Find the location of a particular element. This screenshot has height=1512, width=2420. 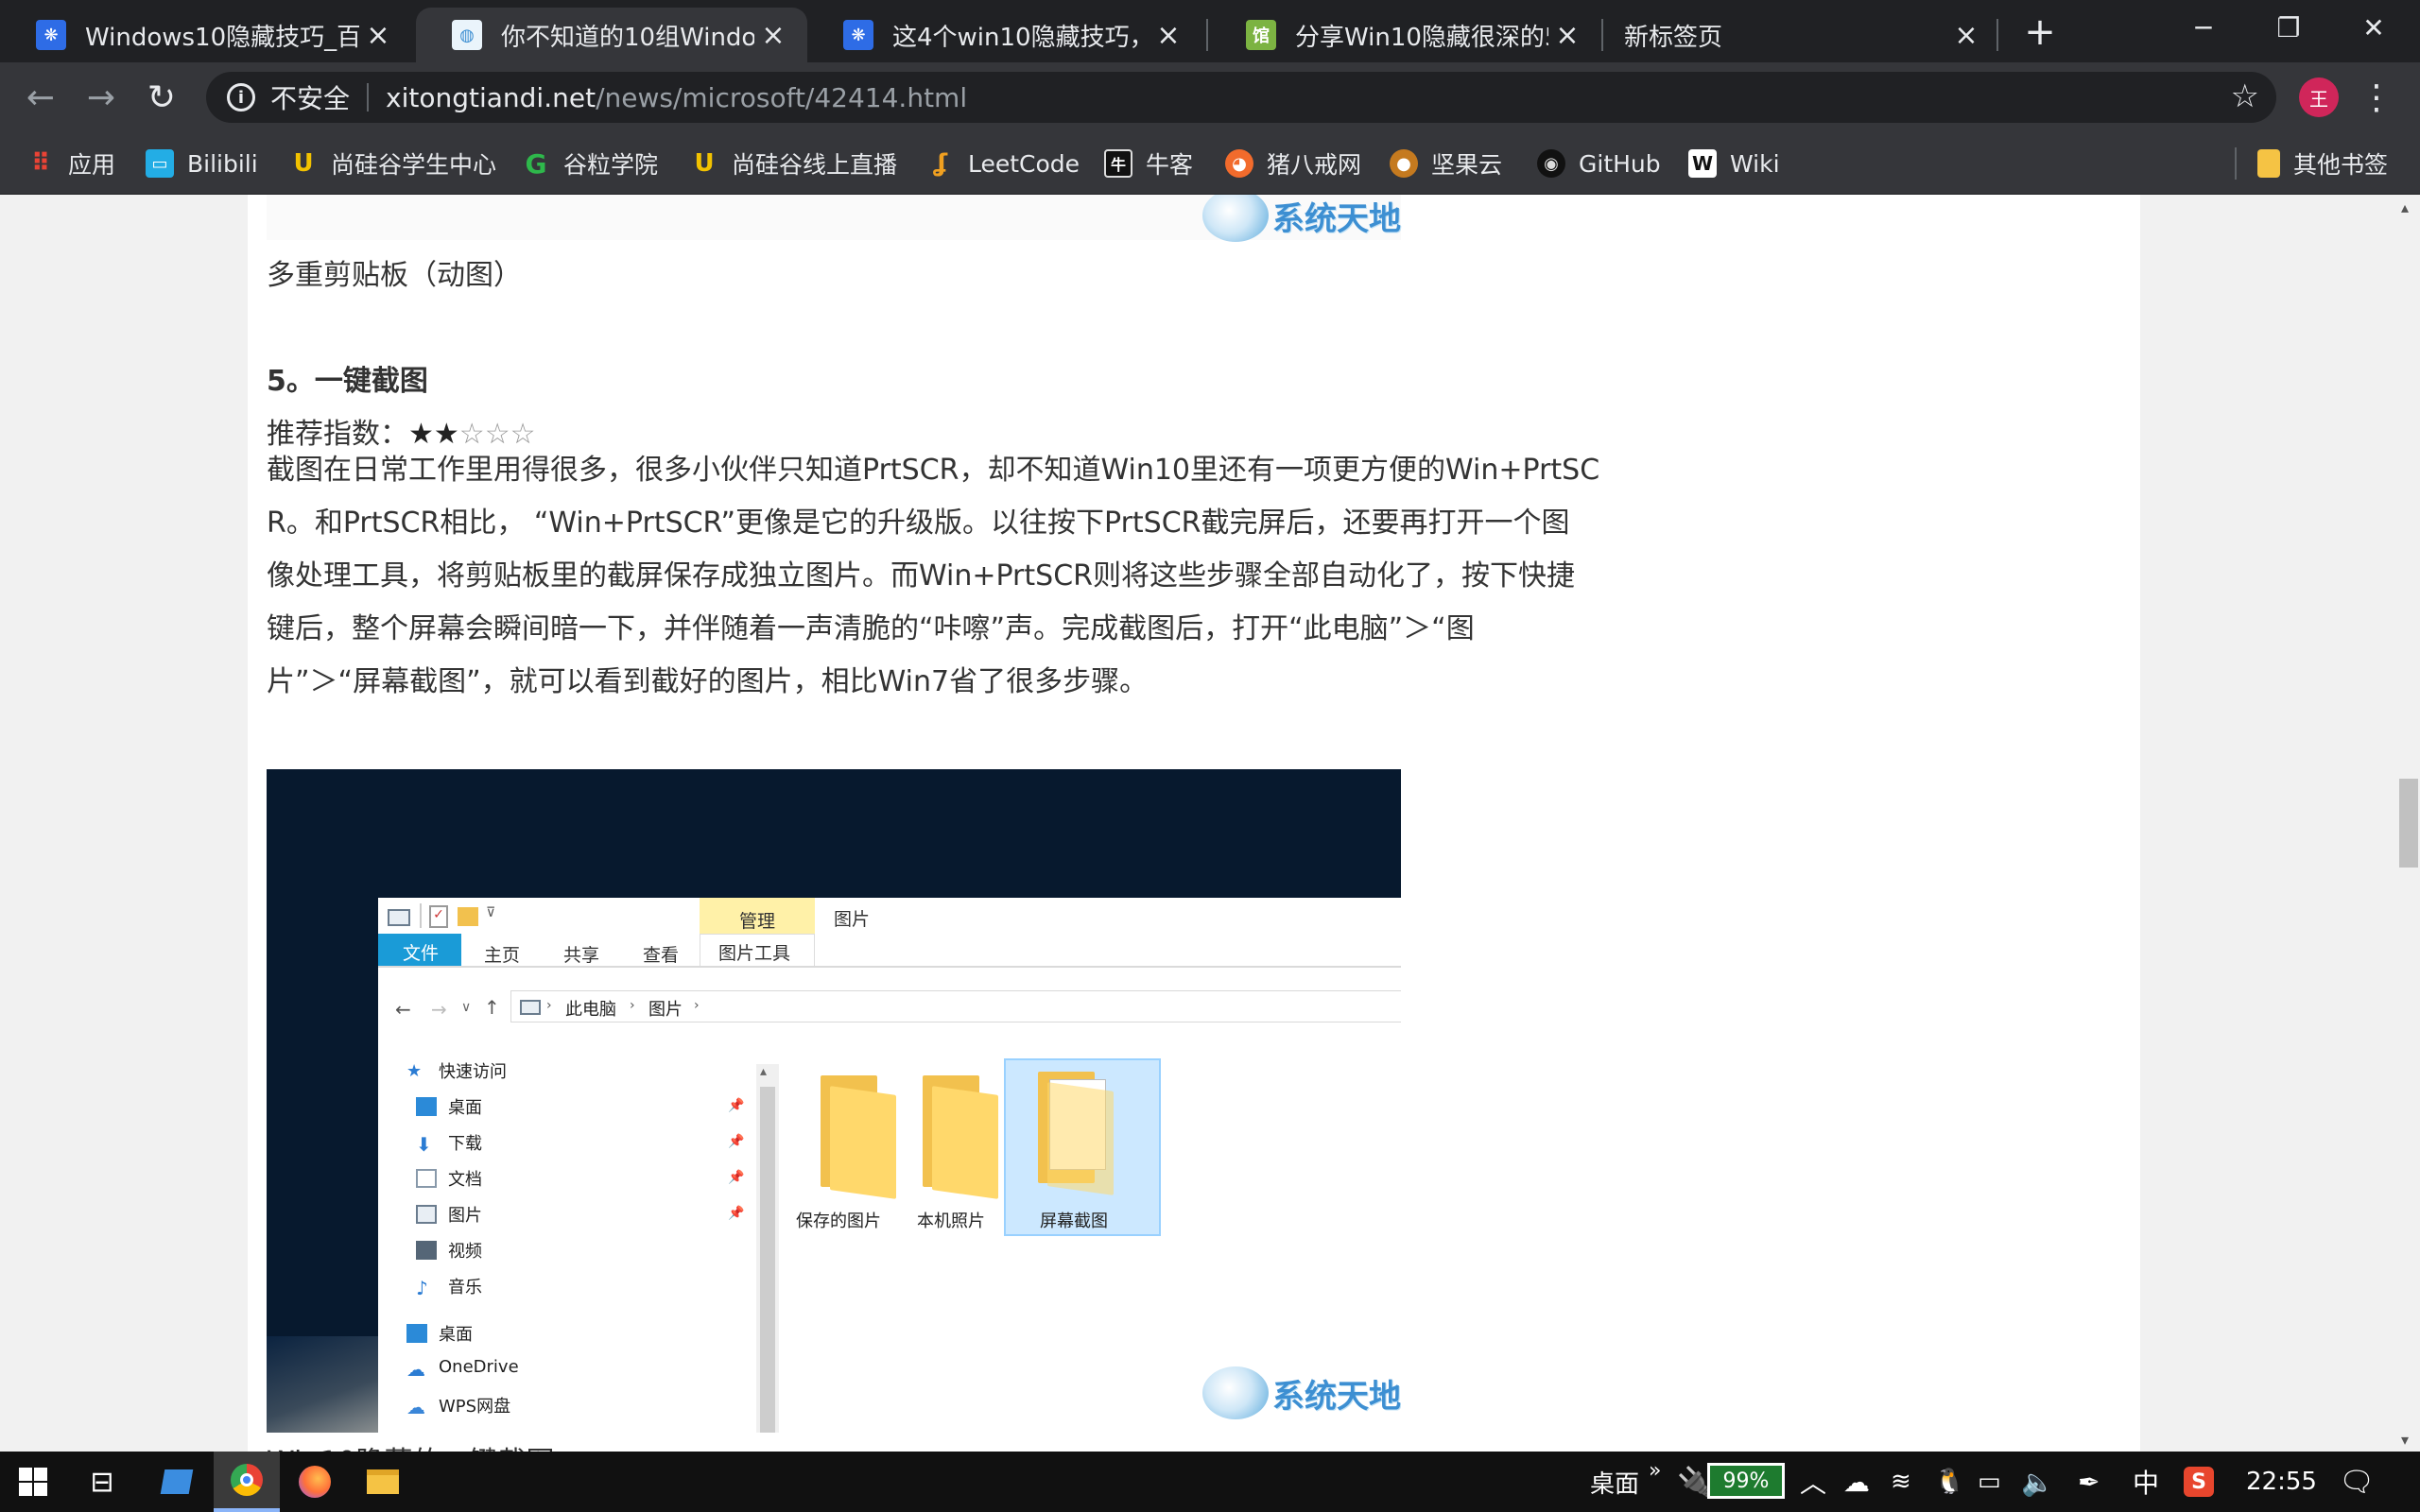

explorer-forward-icon: → is located at coordinates (439, 1009).